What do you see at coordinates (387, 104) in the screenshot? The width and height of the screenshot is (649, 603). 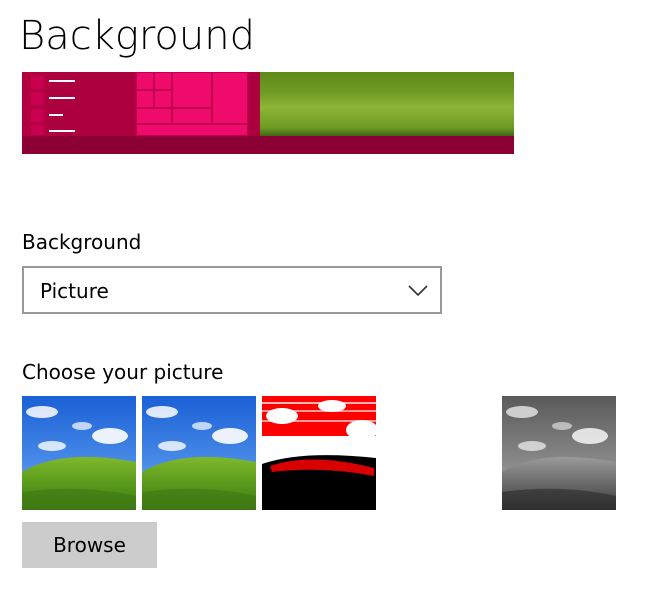 I see `preview-wallpaper` at bounding box center [387, 104].